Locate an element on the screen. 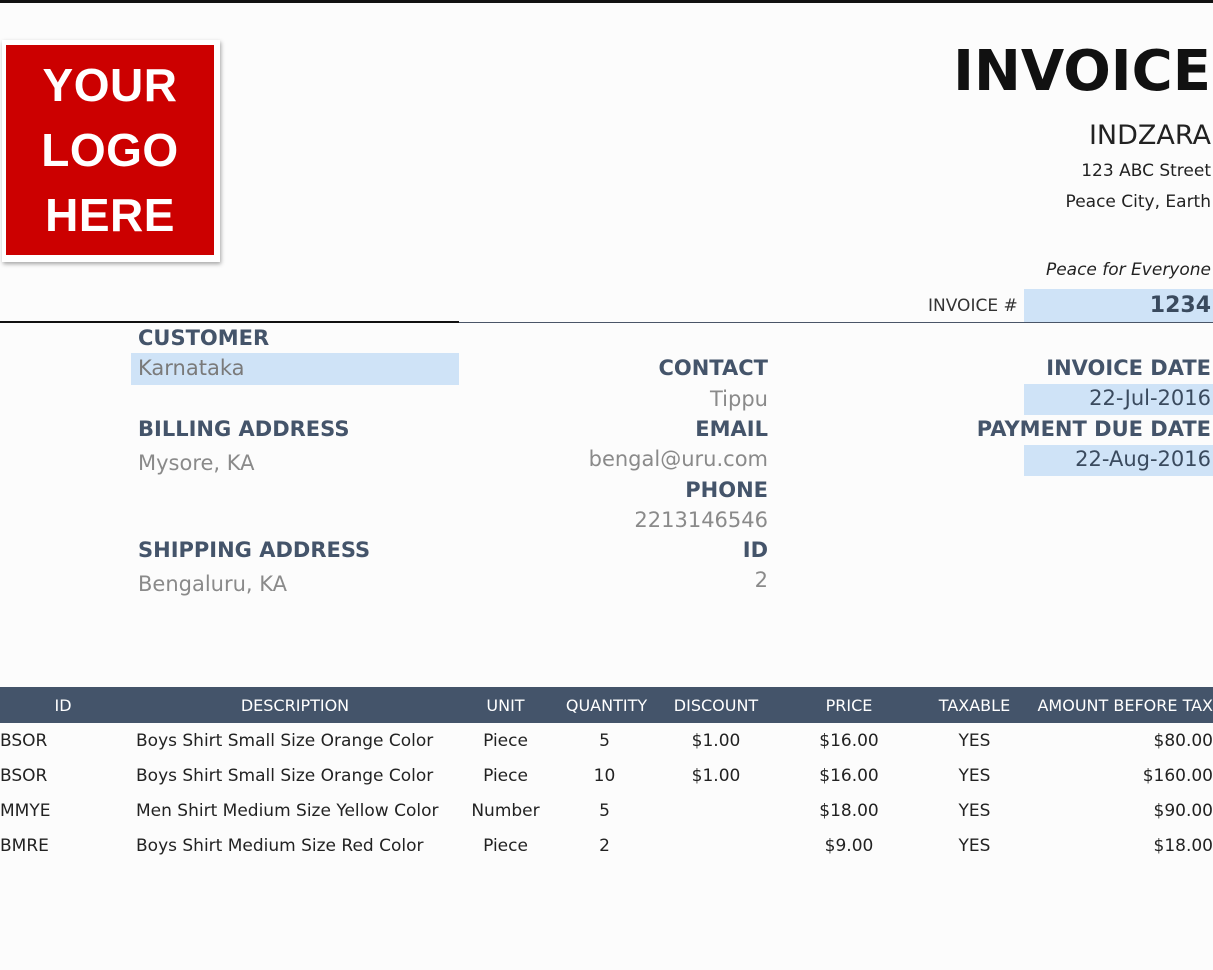  invoice-title: INVOICE is located at coordinates (1082, 71).